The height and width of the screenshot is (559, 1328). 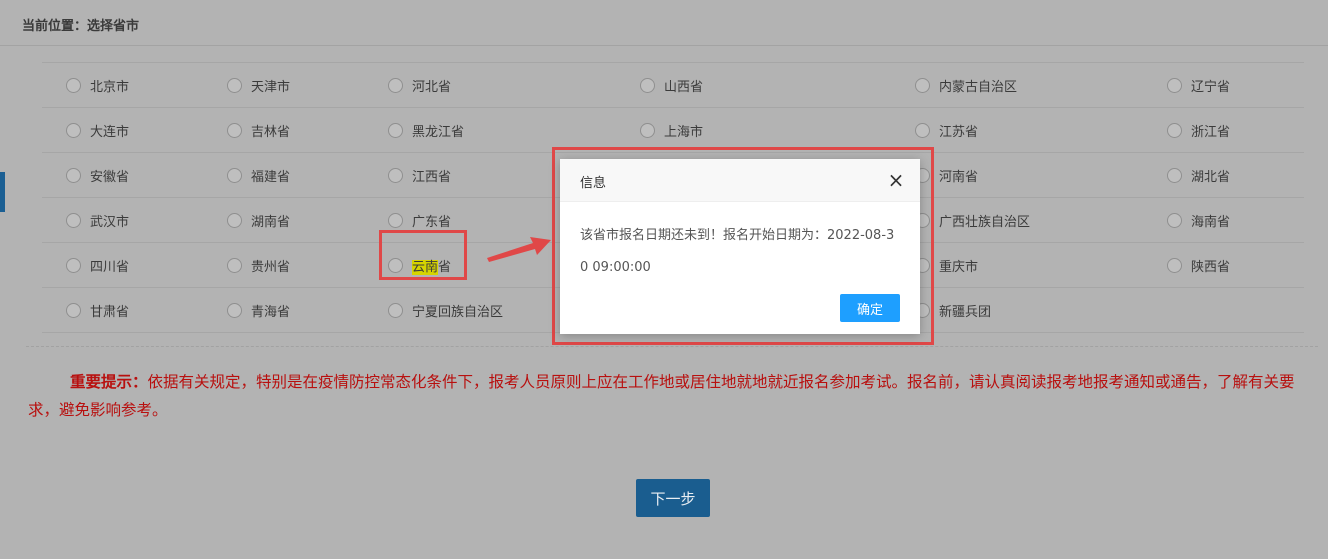 I want to click on province-label: 河北省, so click(x=432, y=87).